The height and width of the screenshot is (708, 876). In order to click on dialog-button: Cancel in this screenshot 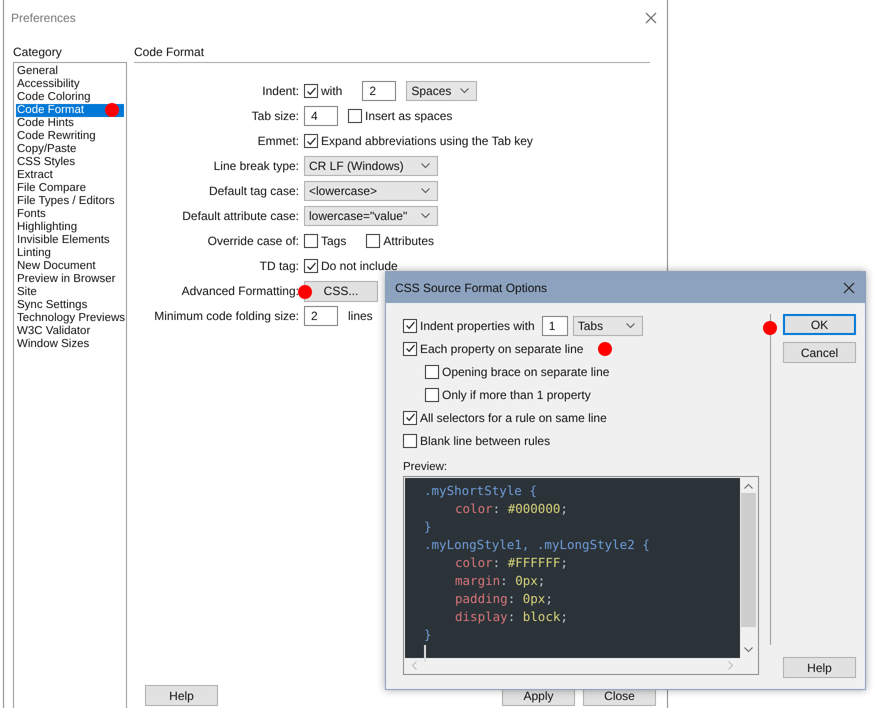, I will do `click(819, 352)`.